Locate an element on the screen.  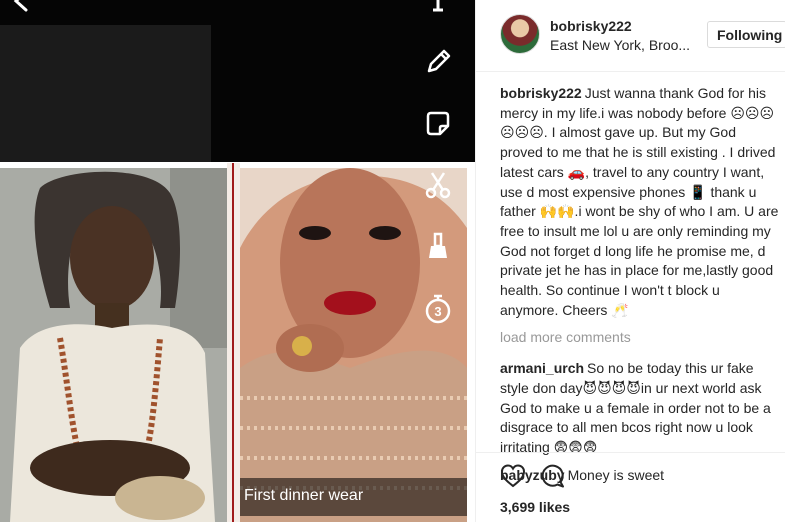
actions-bar: 3,699 likes is located at coordinates (630, 487).